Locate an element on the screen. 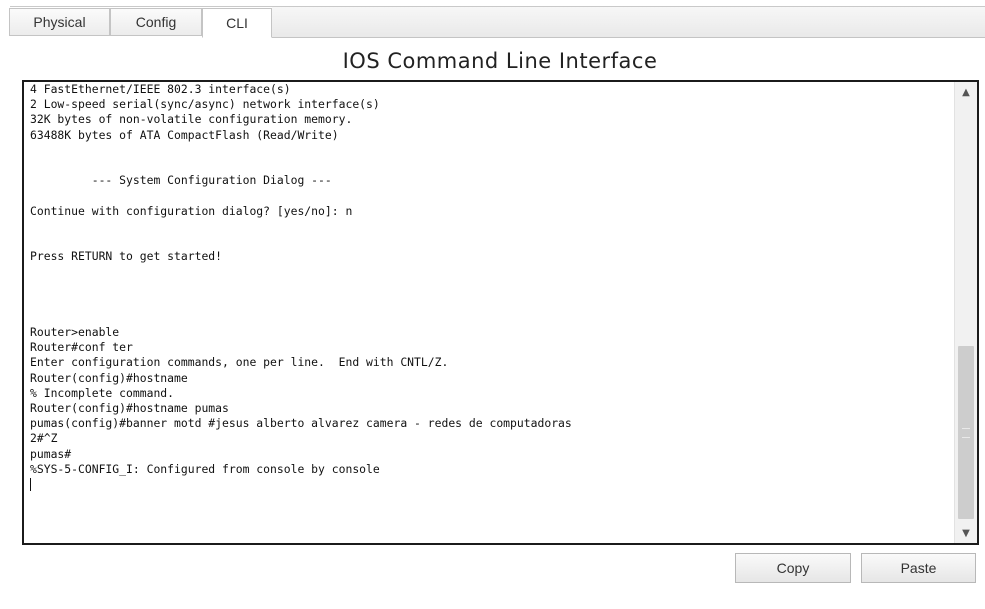  tab-bar: Physical Config CLI is located at coordinates (492, 20).